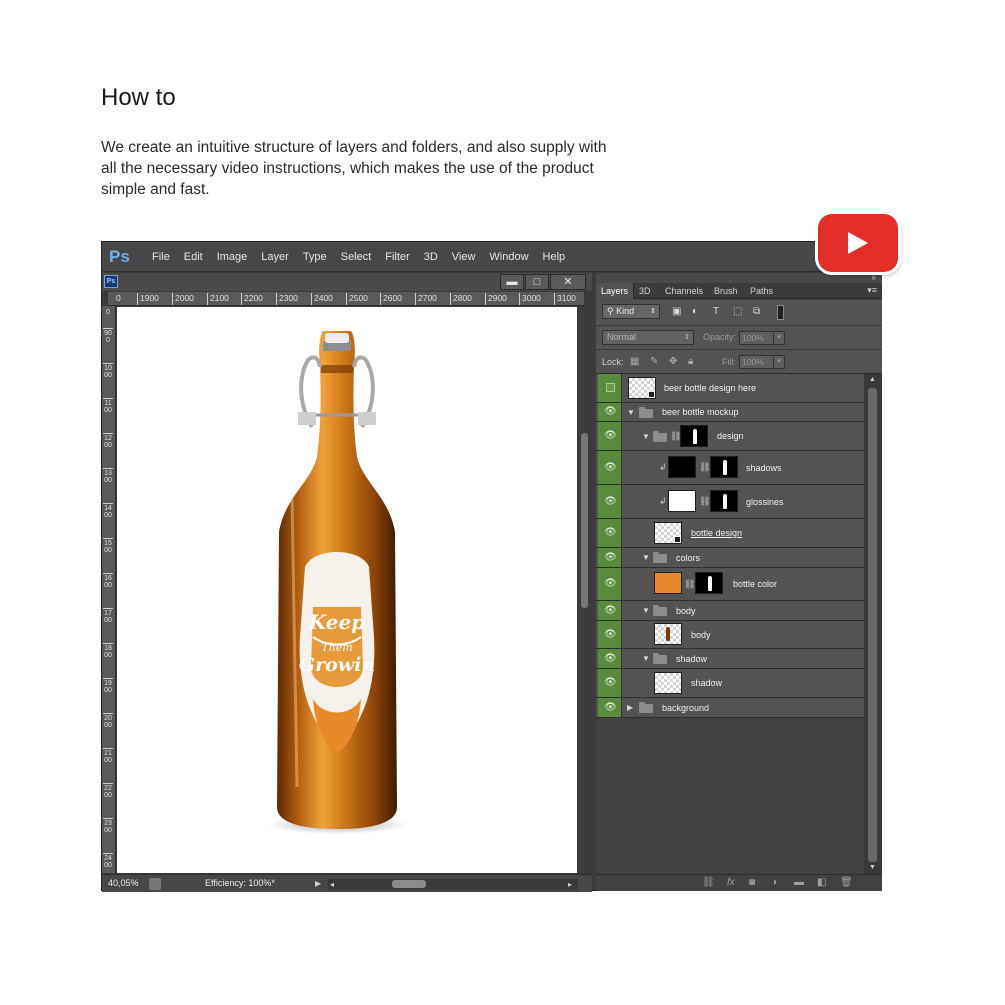  I want to click on layer-thumbnail, so click(668, 683).